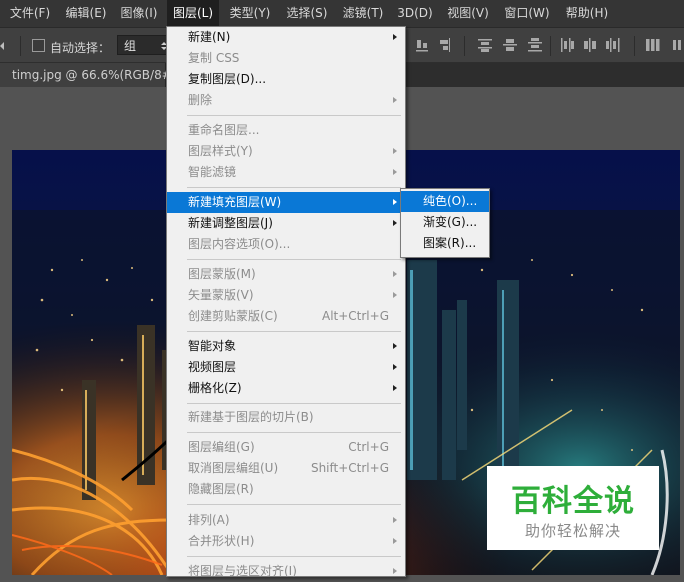 Image resolution: width=684 pixels, height=582 pixels. What do you see at coordinates (307, 13) in the screenshot?
I see `menu-select: 选择(S)` at bounding box center [307, 13].